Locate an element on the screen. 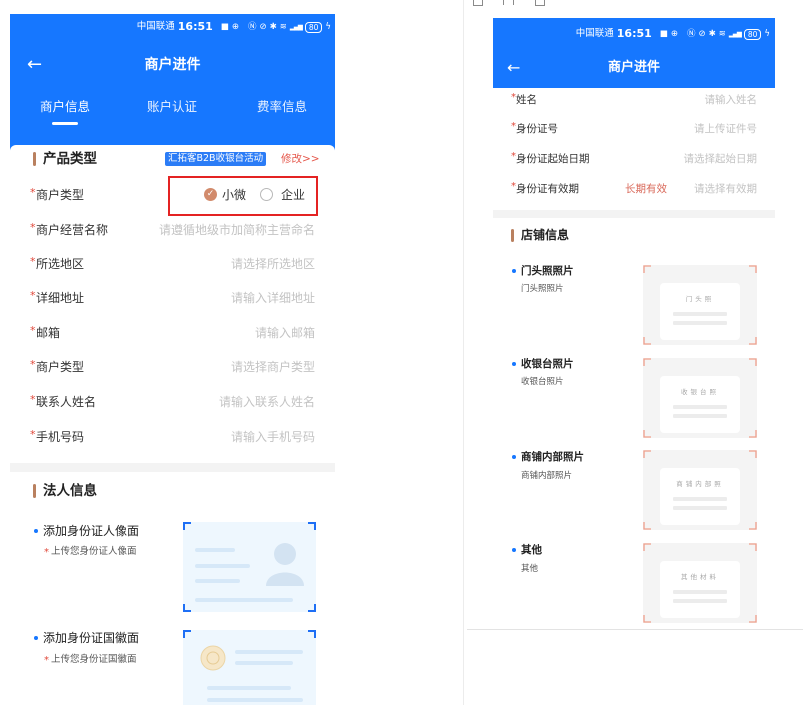 This screenshot has width=803, height=705. form-row-id-validity: * 身份证有效期 长期有效 请选择有效期 is located at coordinates (634, 189).